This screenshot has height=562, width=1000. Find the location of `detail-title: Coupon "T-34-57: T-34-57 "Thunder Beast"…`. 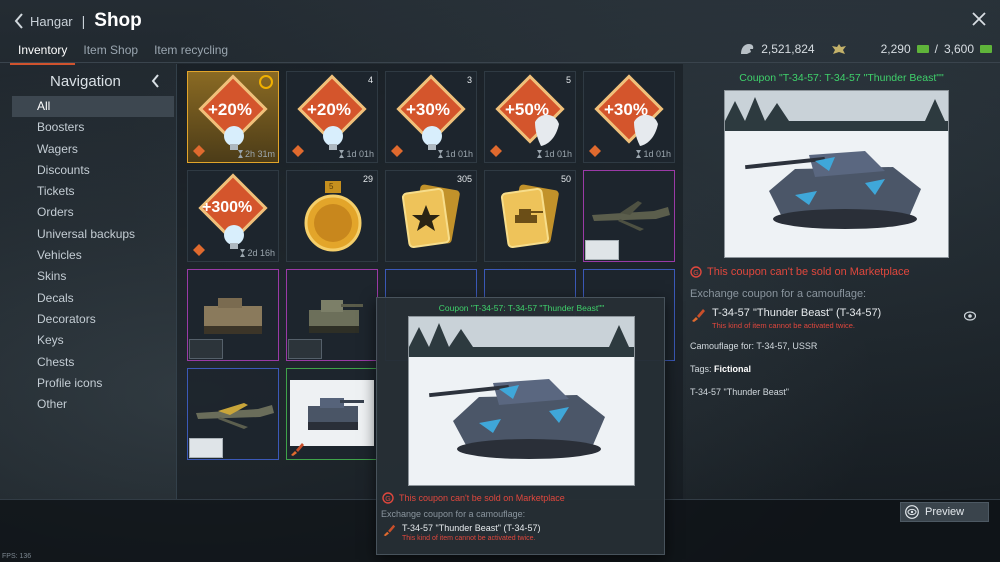

detail-title: Coupon "T-34-57: T-34-57 "Thunder Beast"… is located at coordinates (841, 78).